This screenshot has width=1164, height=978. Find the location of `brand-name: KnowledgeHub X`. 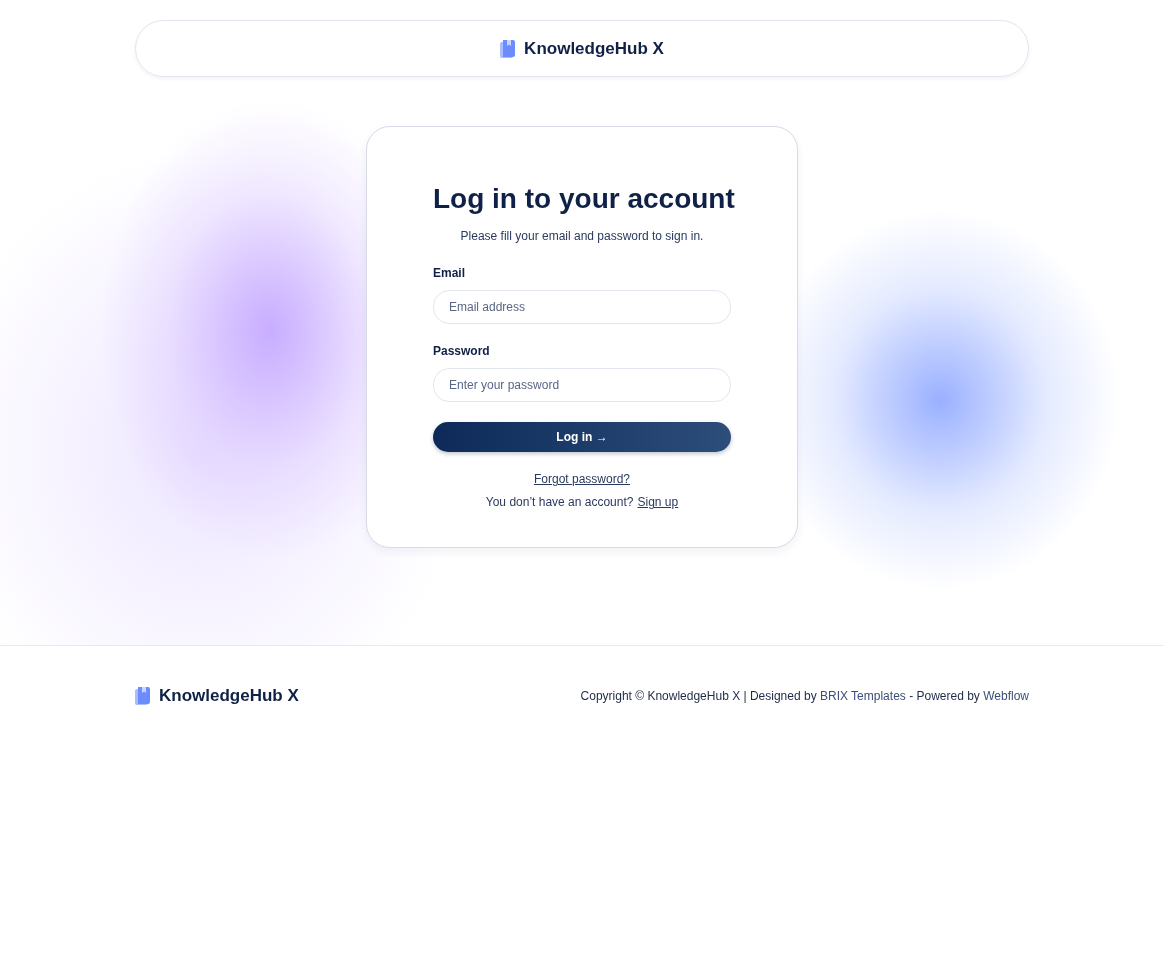

brand-name: KnowledgeHub X is located at coordinates (594, 48).